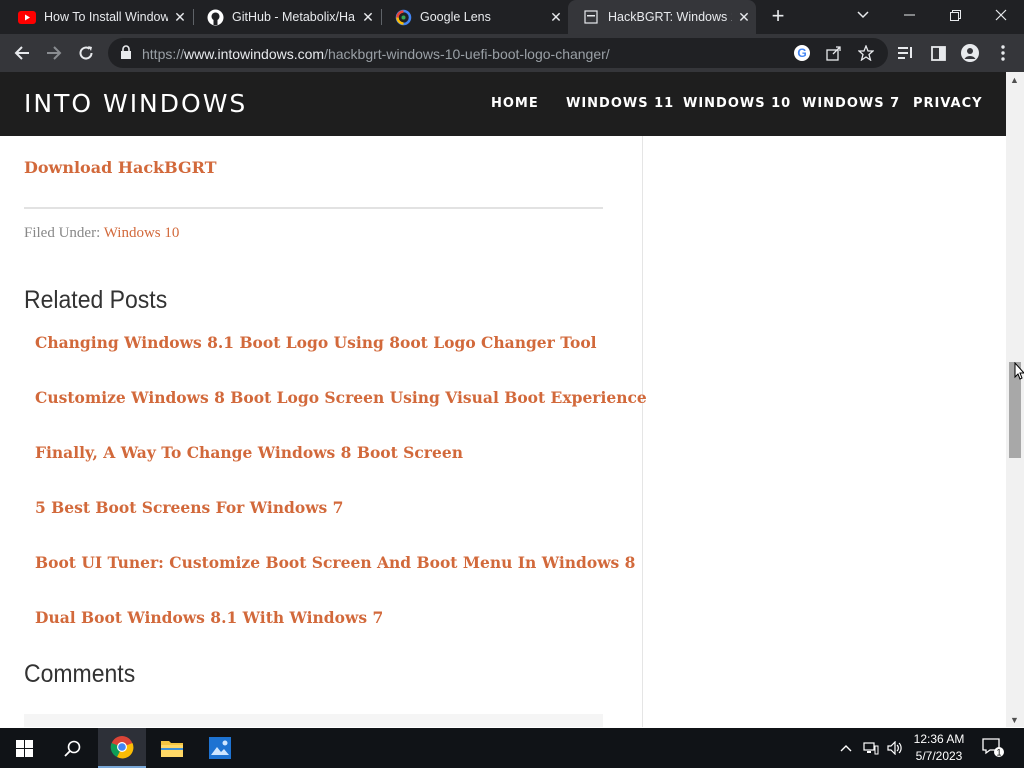 The height and width of the screenshot is (768, 1024). What do you see at coordinates (313, 208) in the screenshot?
I see `divider` at bounding box center [313, 208].